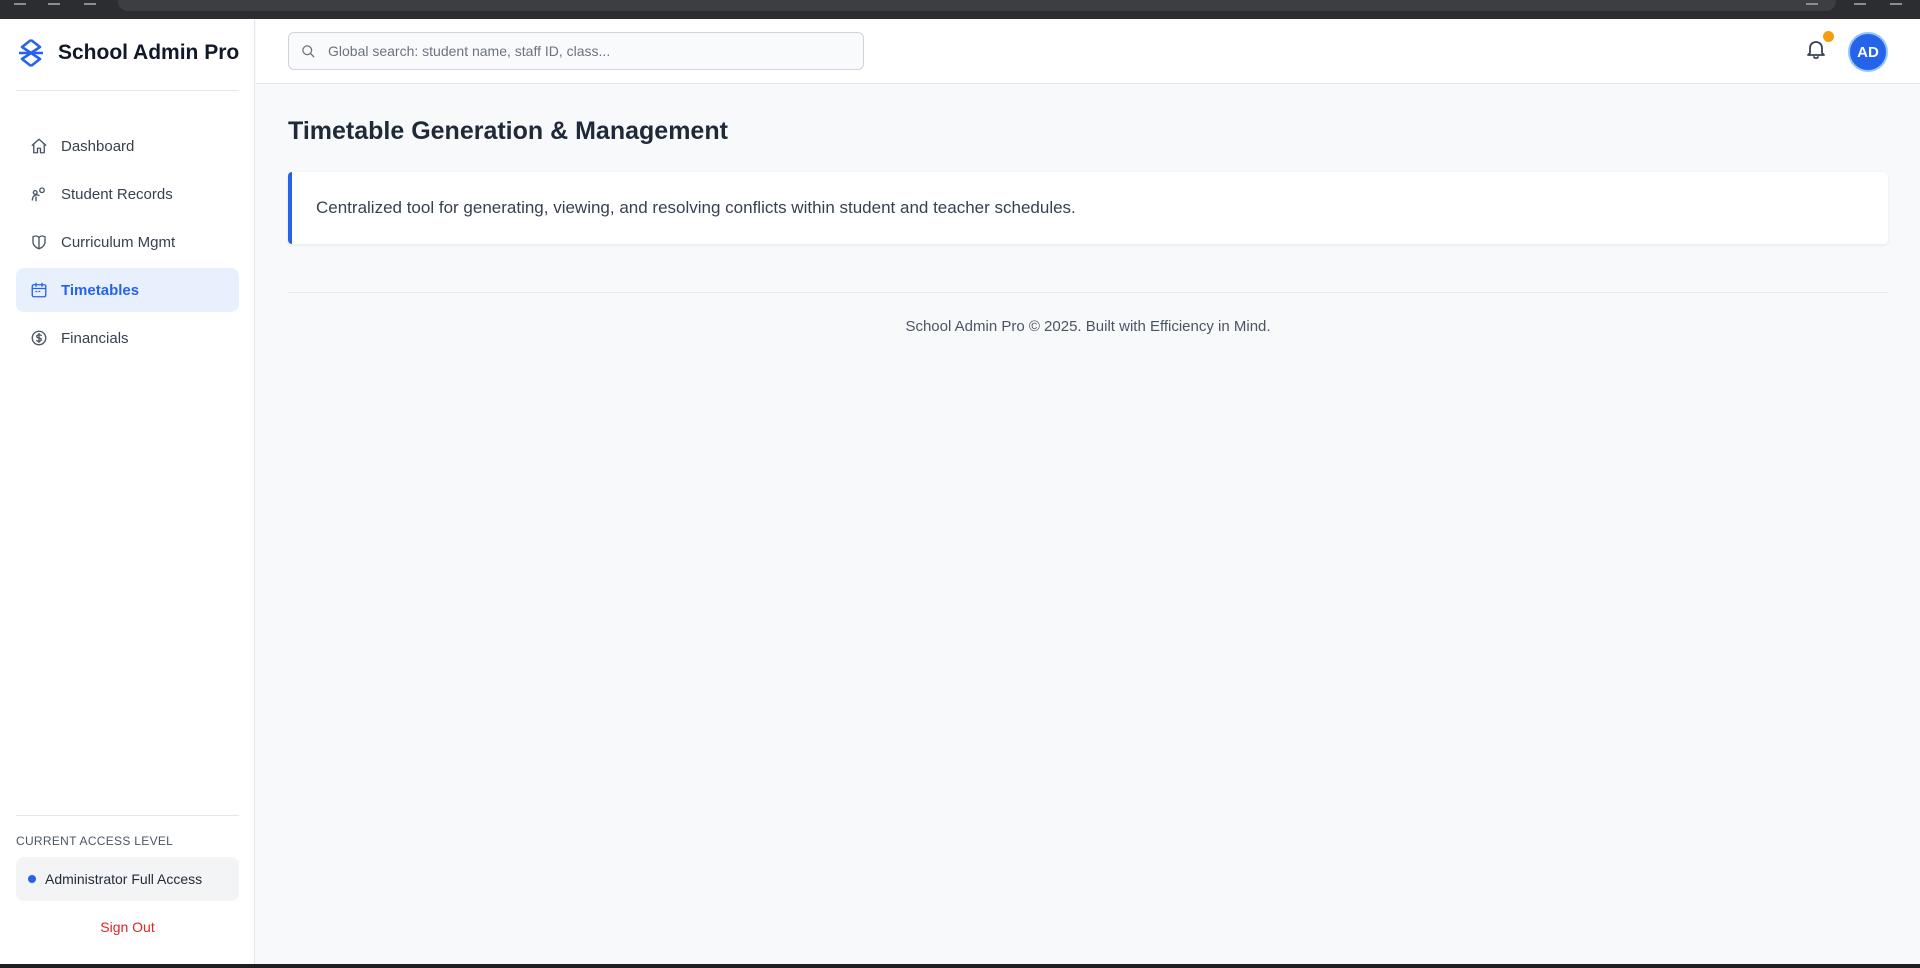  I want to click on sidebar-item-label: Financials, so click(95, 338).